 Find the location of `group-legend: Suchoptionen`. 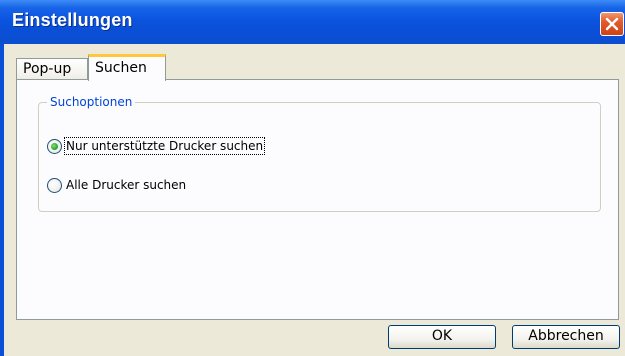

group-legend: Suchoptionen is located at coordinates (91, 102).